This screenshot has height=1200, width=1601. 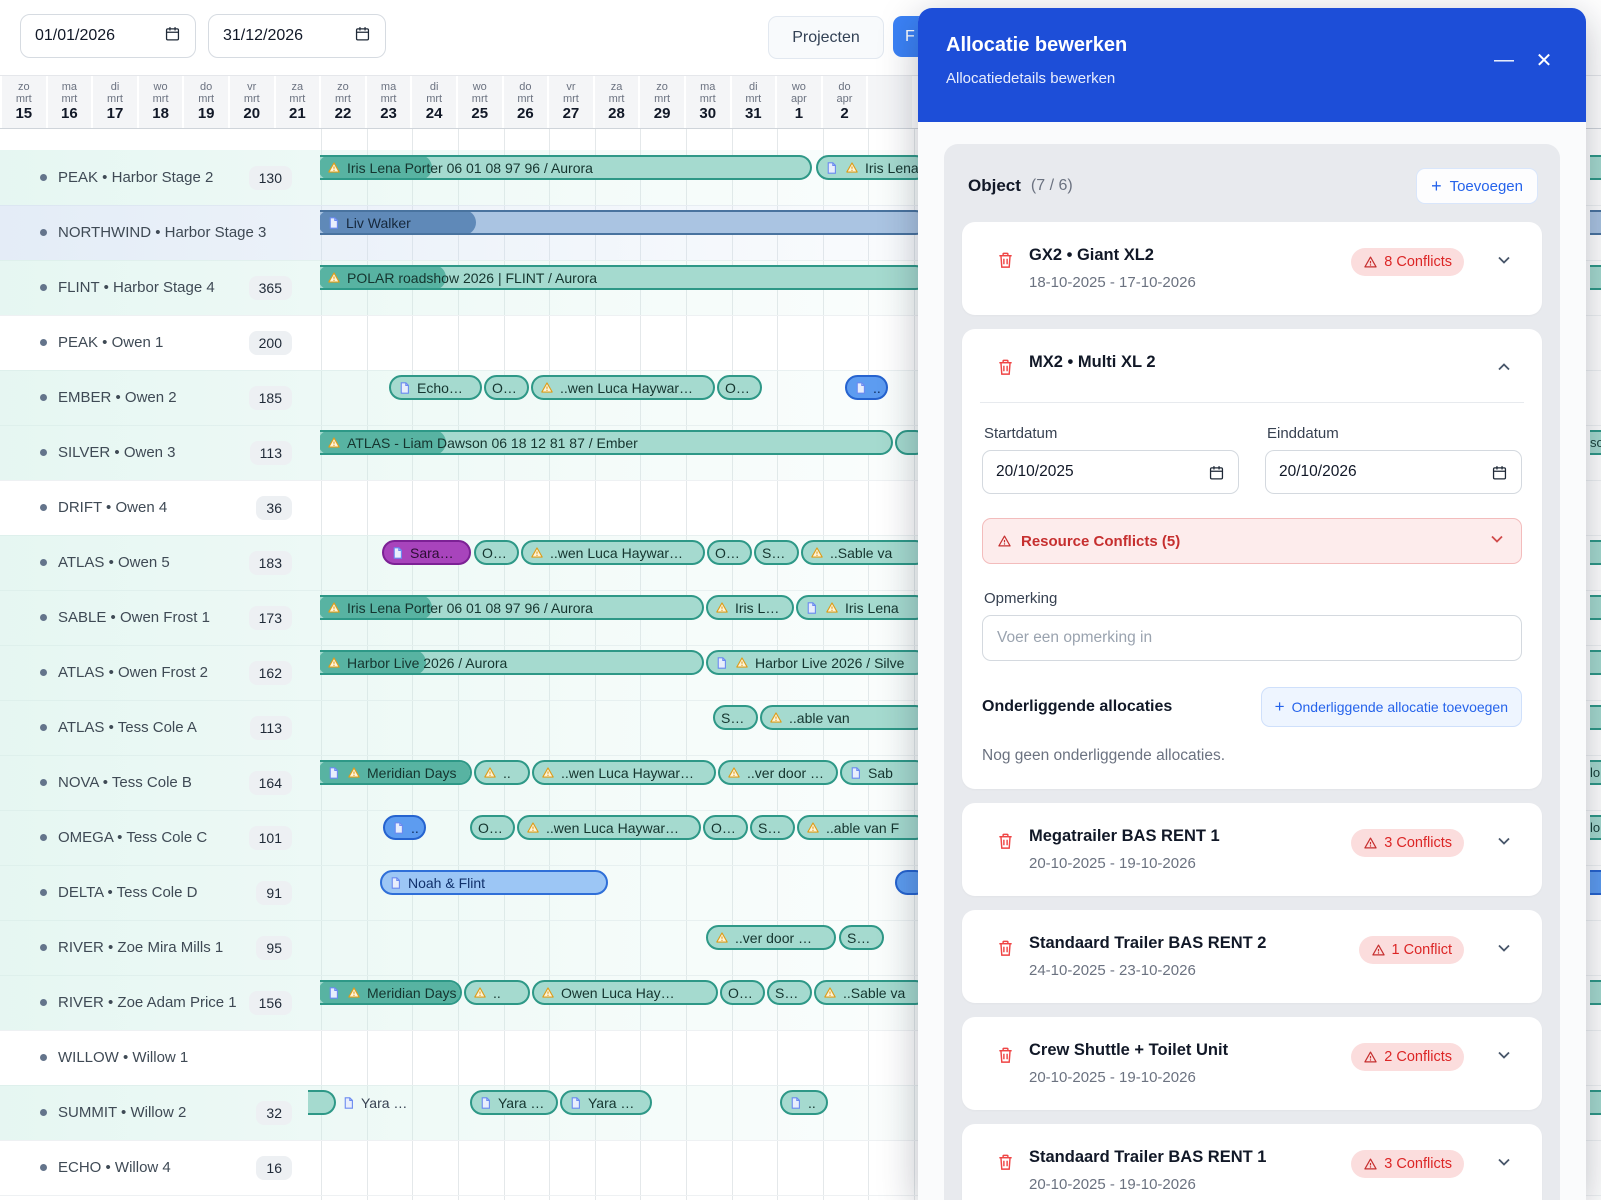 I want to click on range-start-date-input: 01/01/2026, so click(x=108, y=36).